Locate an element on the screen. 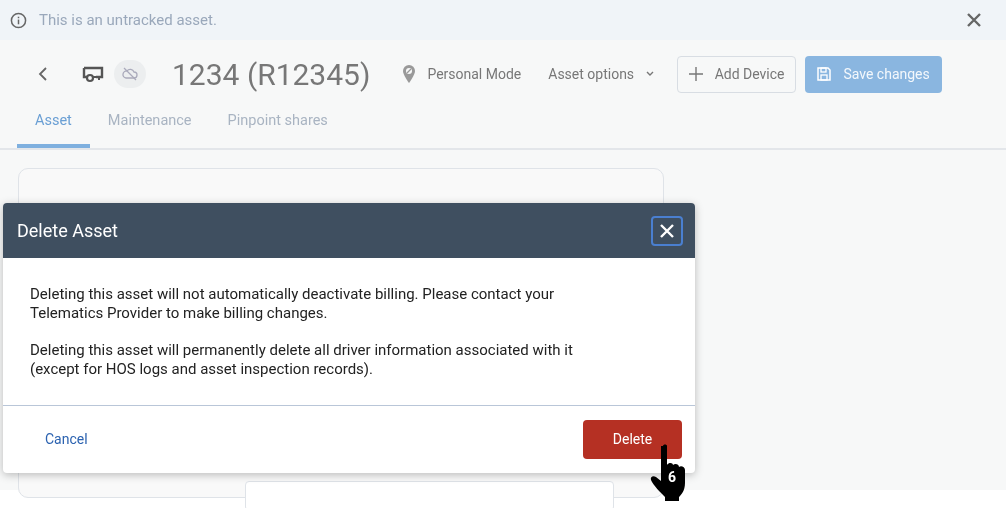  input-field is located at coordinates (429, 494).